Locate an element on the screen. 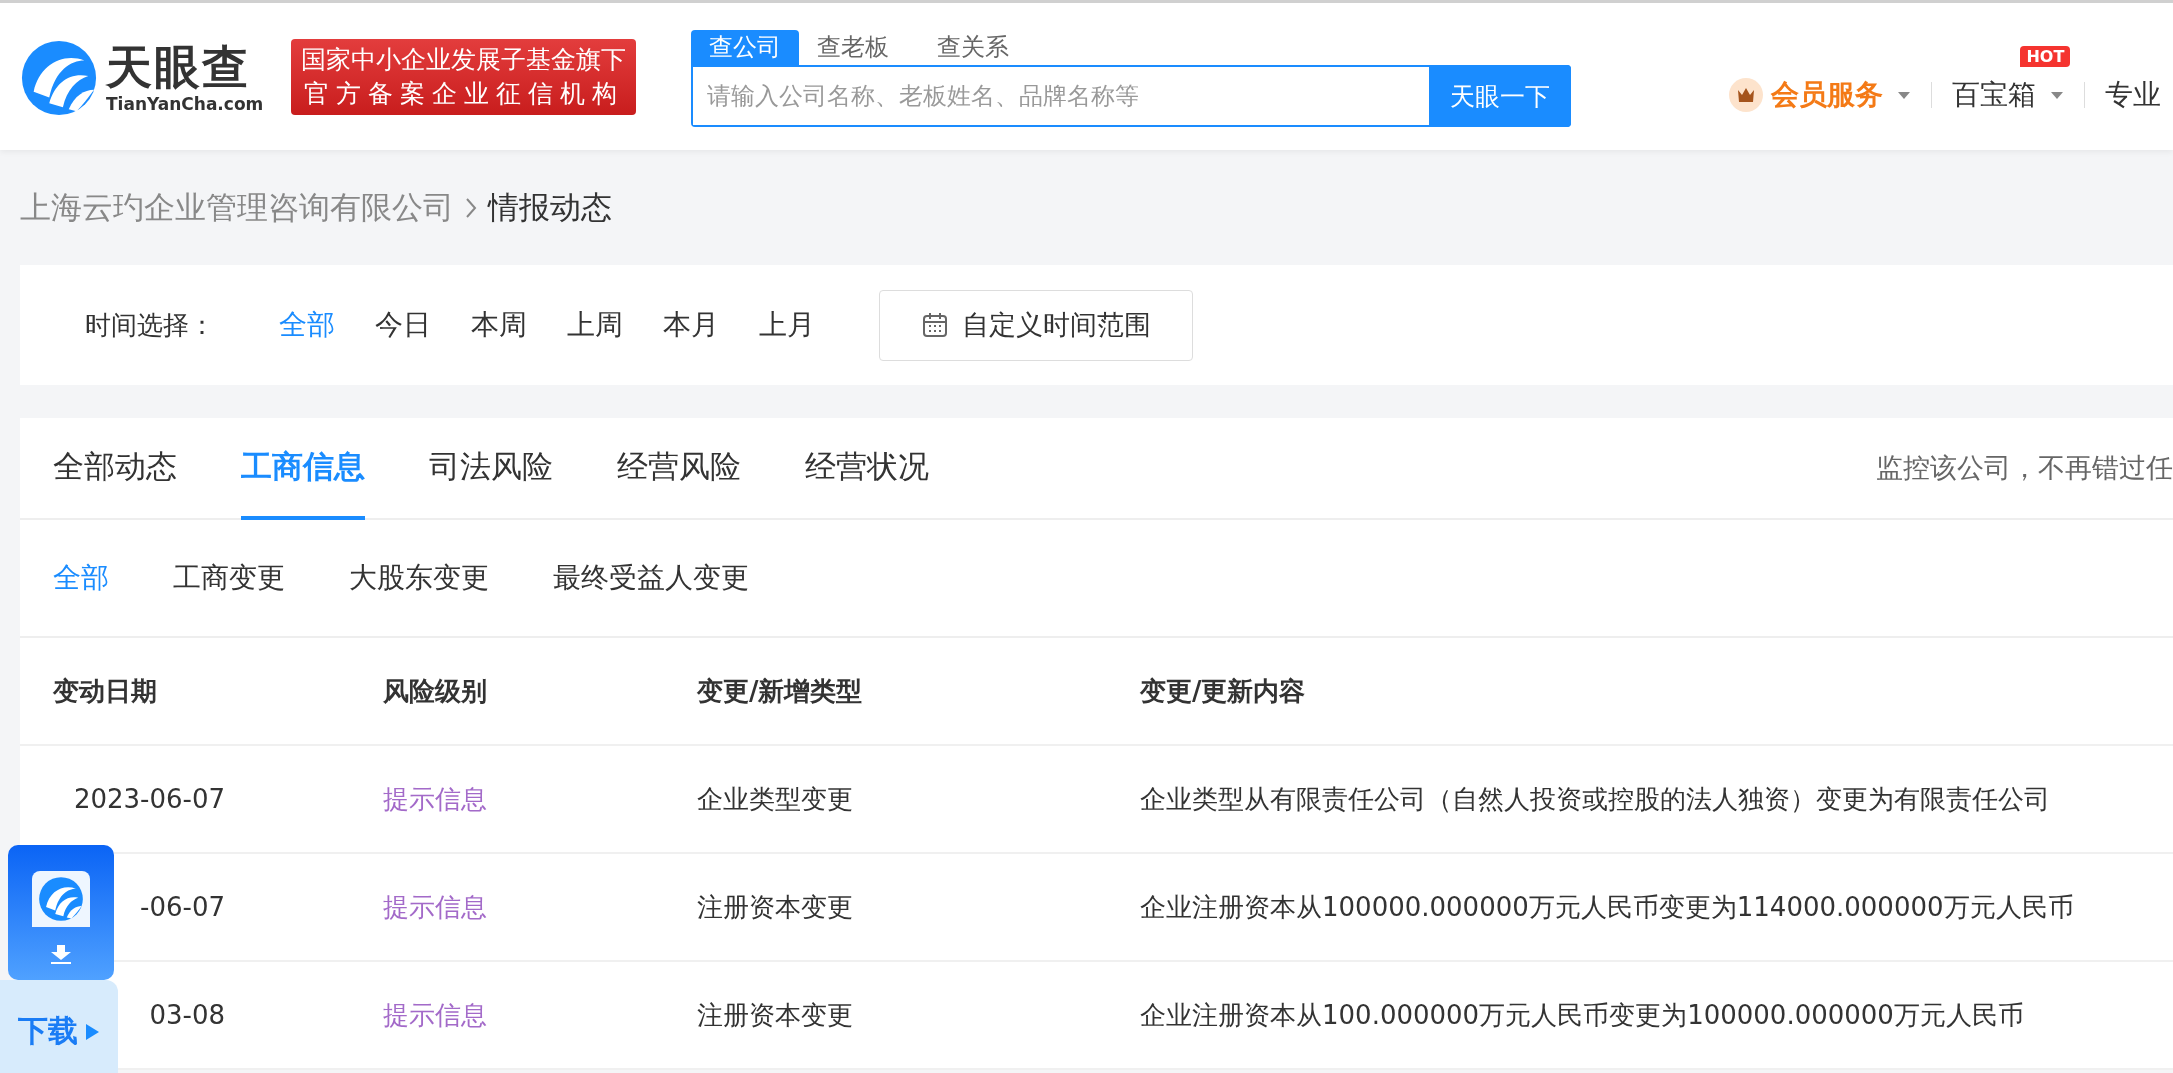 This screenshot has height=1073, width=2173. slogan-text: 国家中小企业发展子基金旗下 is located at coordinates (464, 60).